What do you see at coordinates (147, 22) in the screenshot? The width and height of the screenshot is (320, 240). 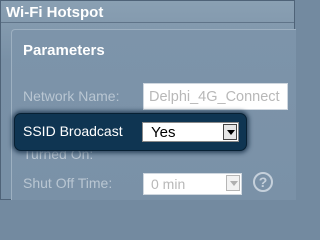 I see `title-divider` at bounding box center [147, 22].